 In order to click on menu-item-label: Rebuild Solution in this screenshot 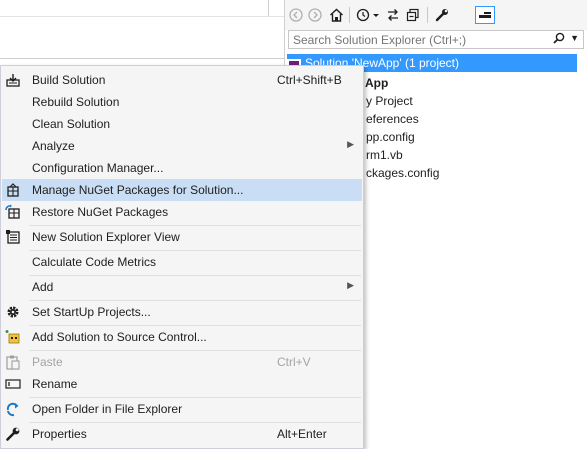, I will do `click(76, 102)`.